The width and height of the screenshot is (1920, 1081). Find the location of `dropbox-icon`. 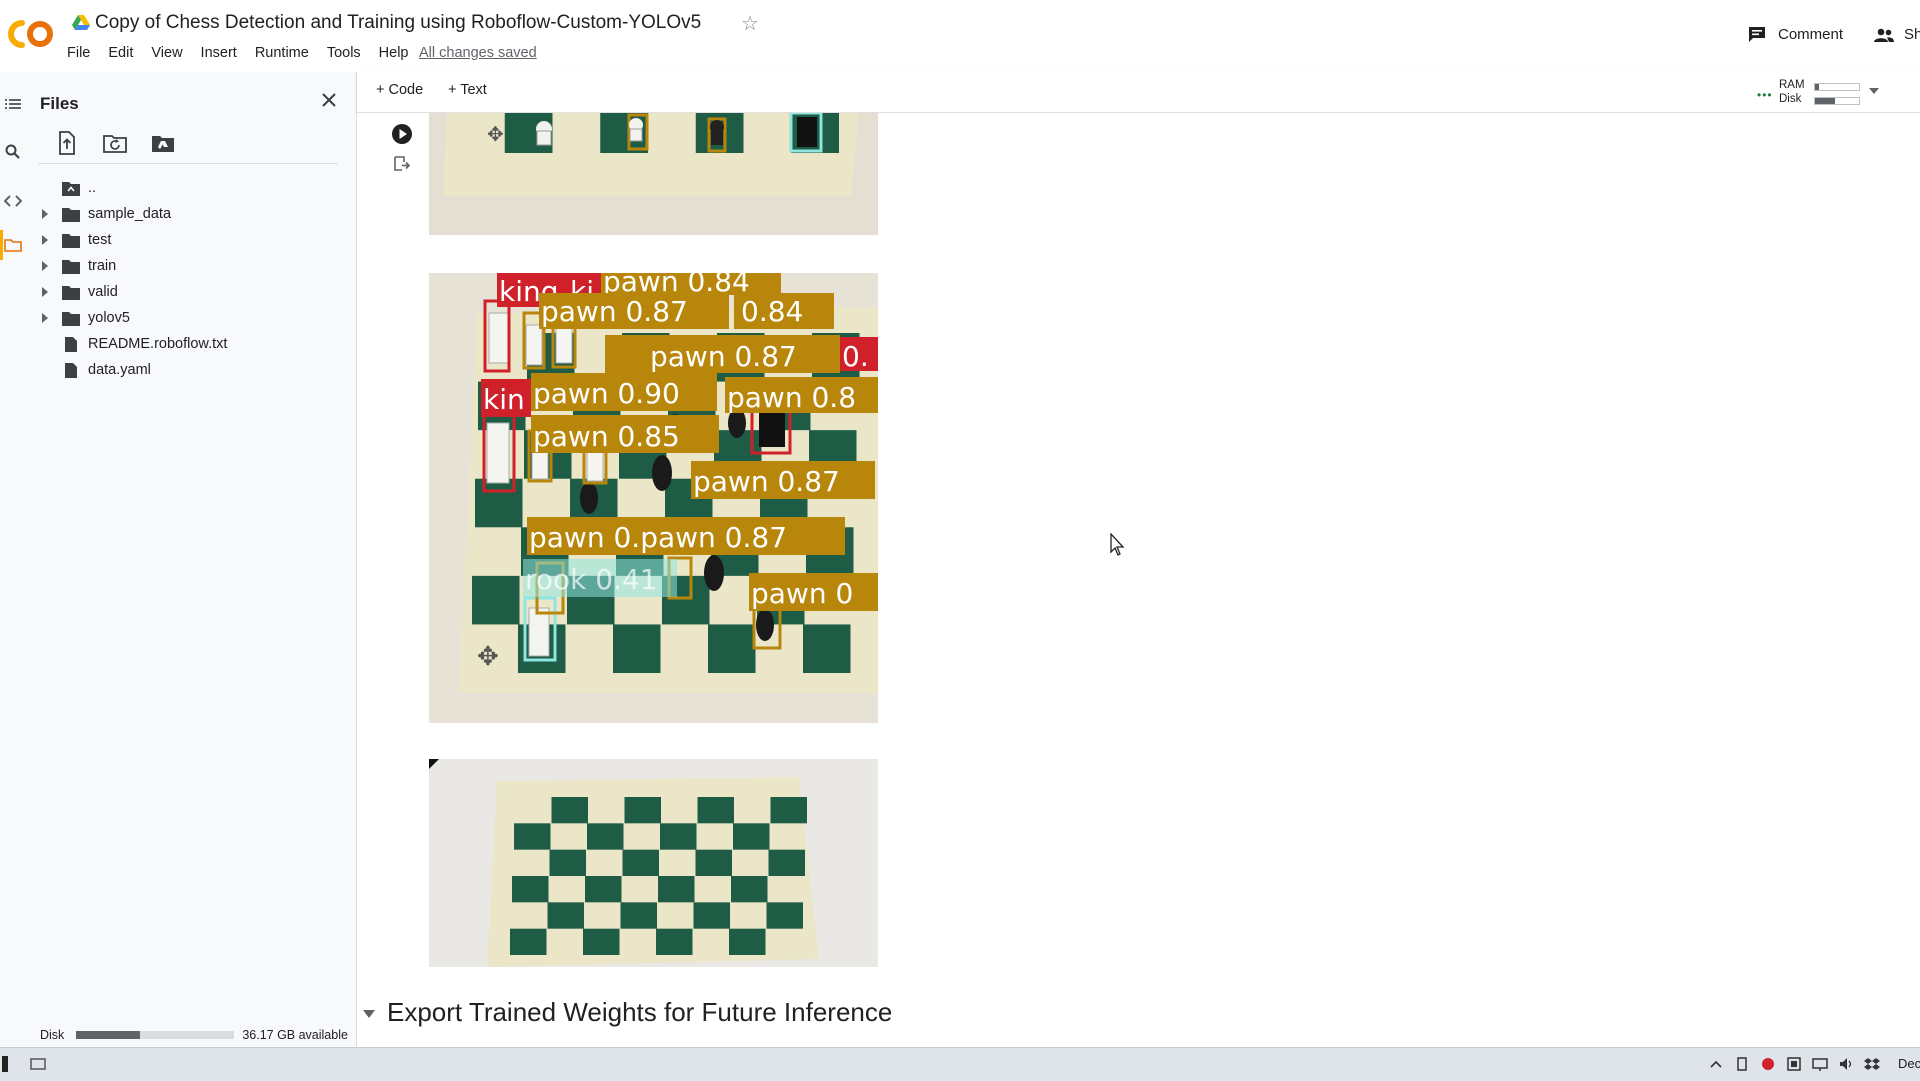

dropbox-icon is located at coordinates (1872, 1064).